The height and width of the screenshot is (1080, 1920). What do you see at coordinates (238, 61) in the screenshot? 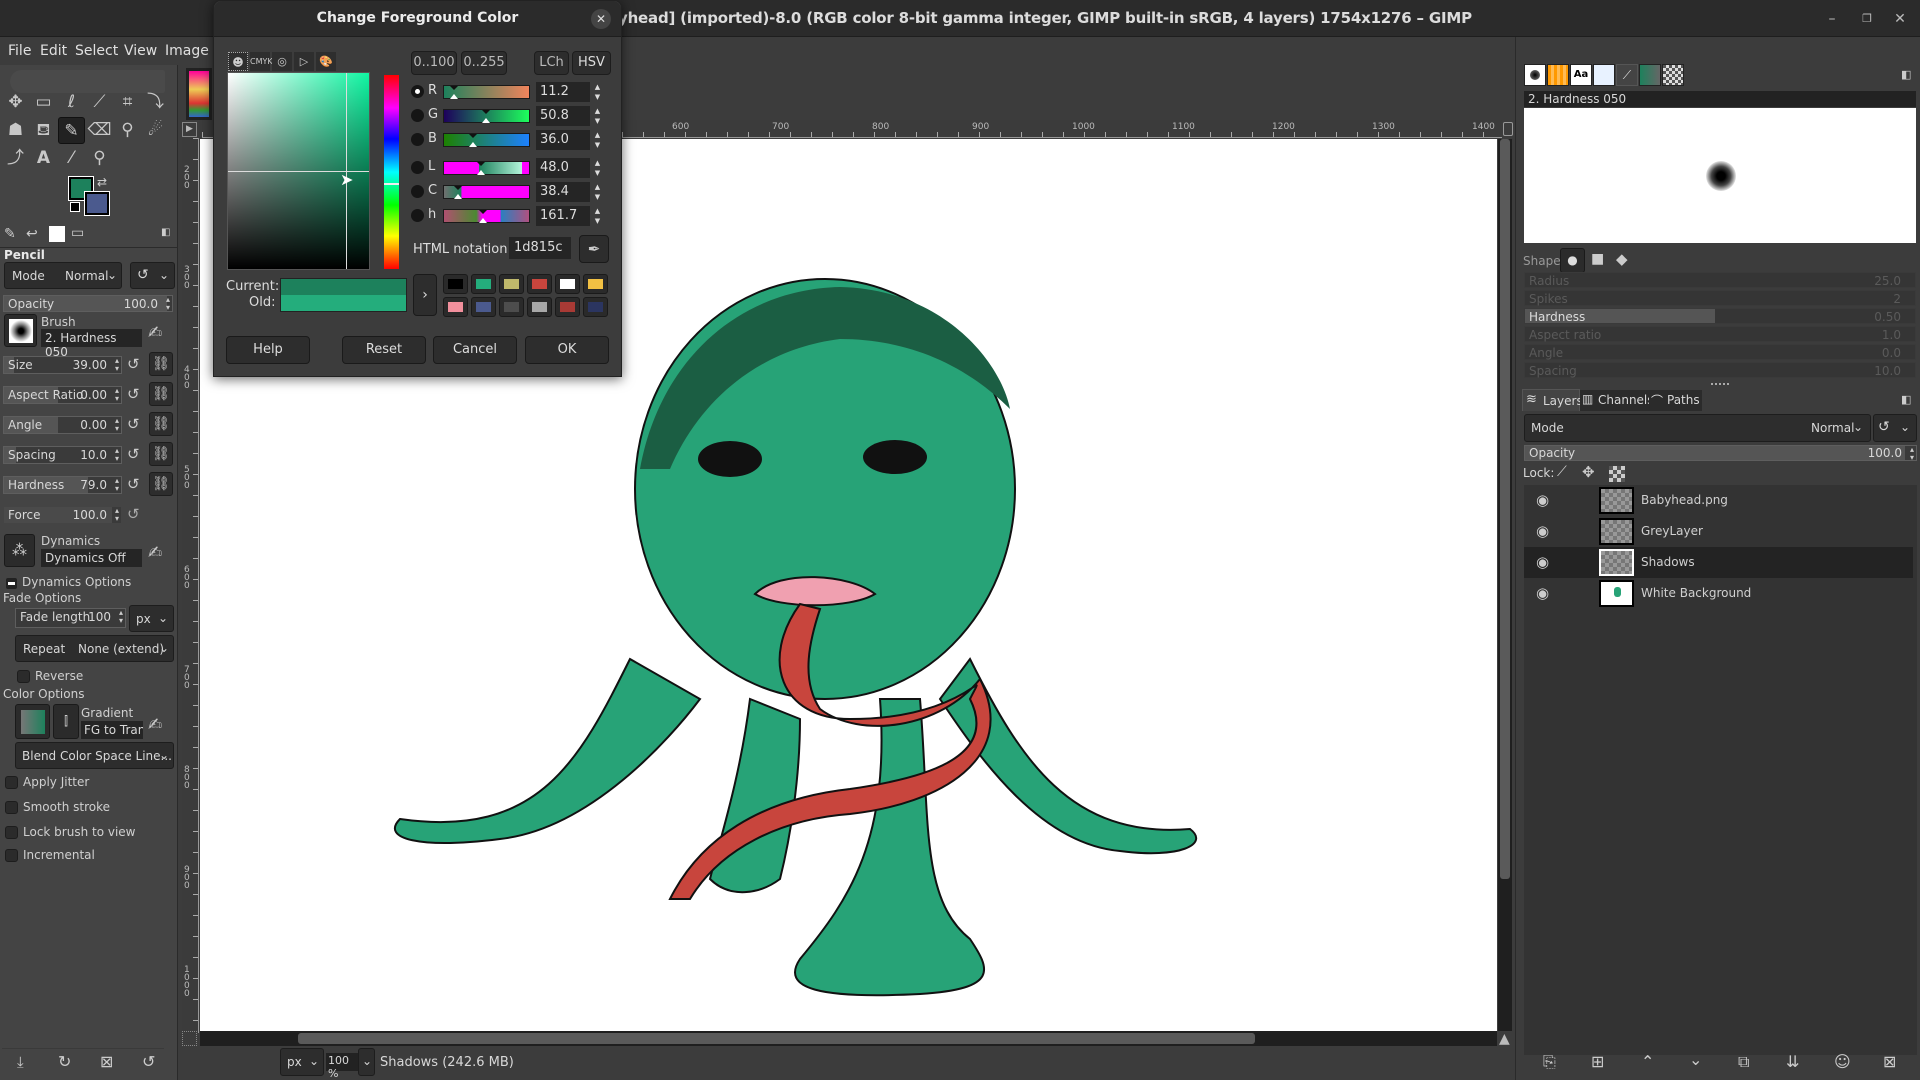
I see `gimp-selector-tab: ☻` at bounding box center [238, 61].